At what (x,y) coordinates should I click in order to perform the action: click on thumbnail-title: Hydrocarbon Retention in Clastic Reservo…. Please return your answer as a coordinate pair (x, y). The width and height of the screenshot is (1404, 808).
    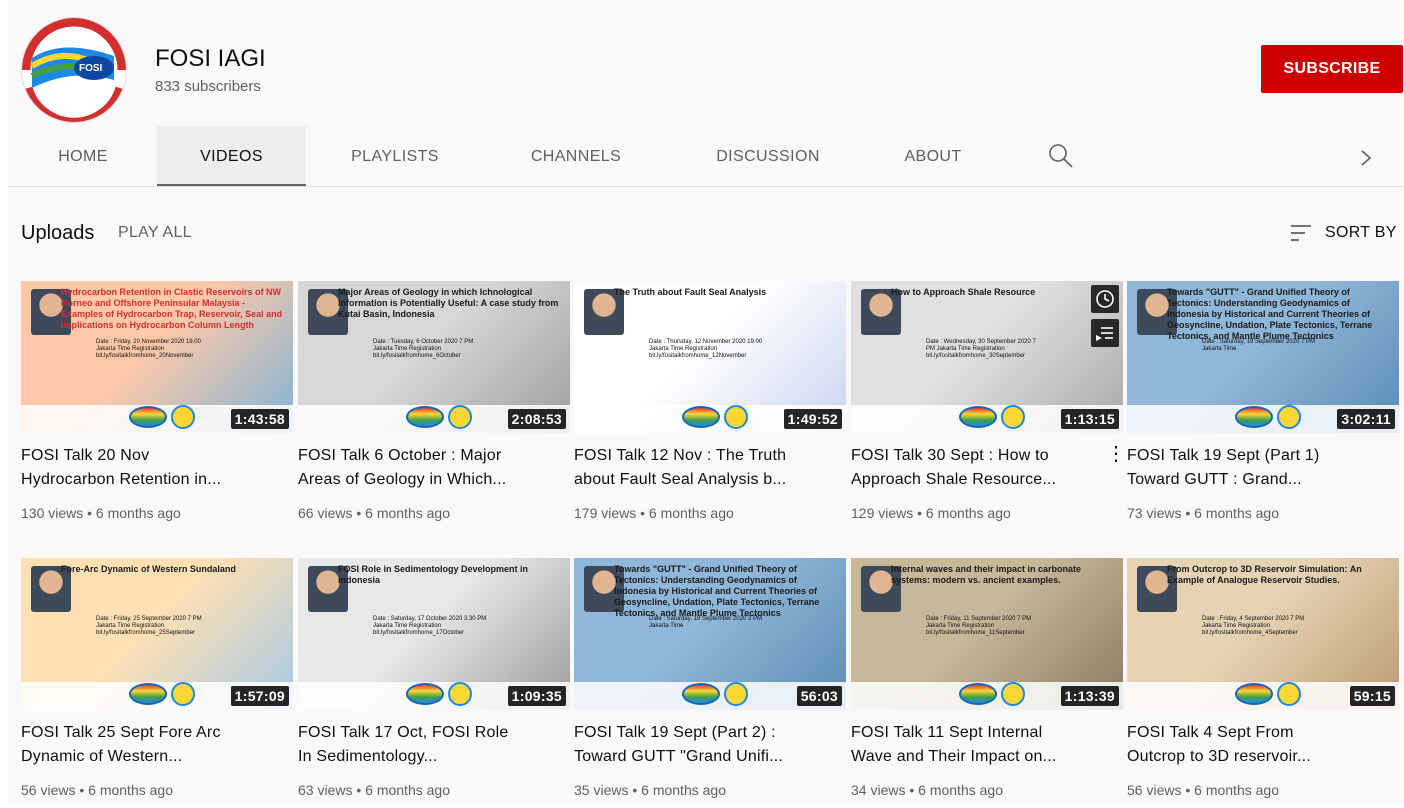
    Looking at the image, I should click on (172, 308).